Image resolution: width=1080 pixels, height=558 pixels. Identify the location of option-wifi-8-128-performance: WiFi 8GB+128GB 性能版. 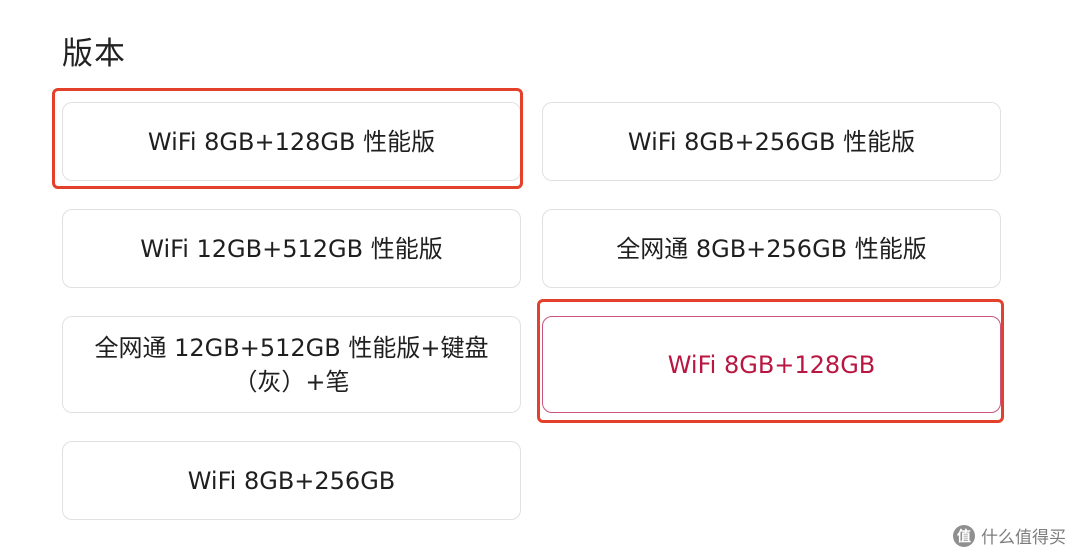
(291, 141).